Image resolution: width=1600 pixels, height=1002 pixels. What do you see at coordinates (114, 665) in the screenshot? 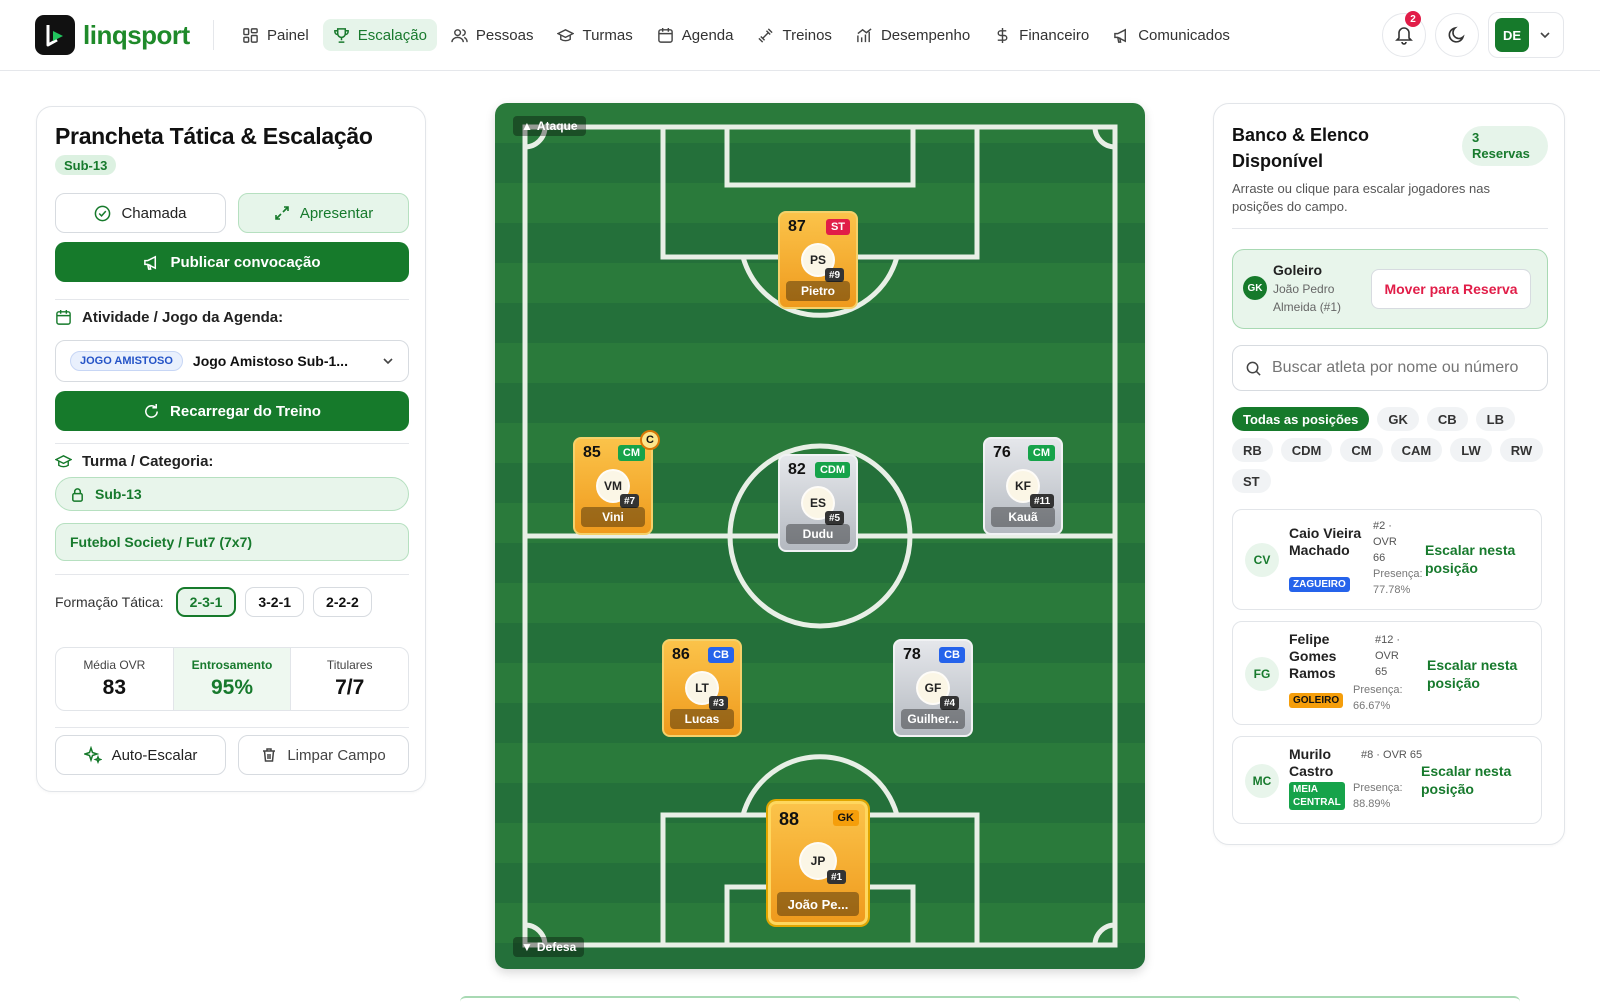
I see `stat-label: Média OVR` at bounding box center [114, 665].